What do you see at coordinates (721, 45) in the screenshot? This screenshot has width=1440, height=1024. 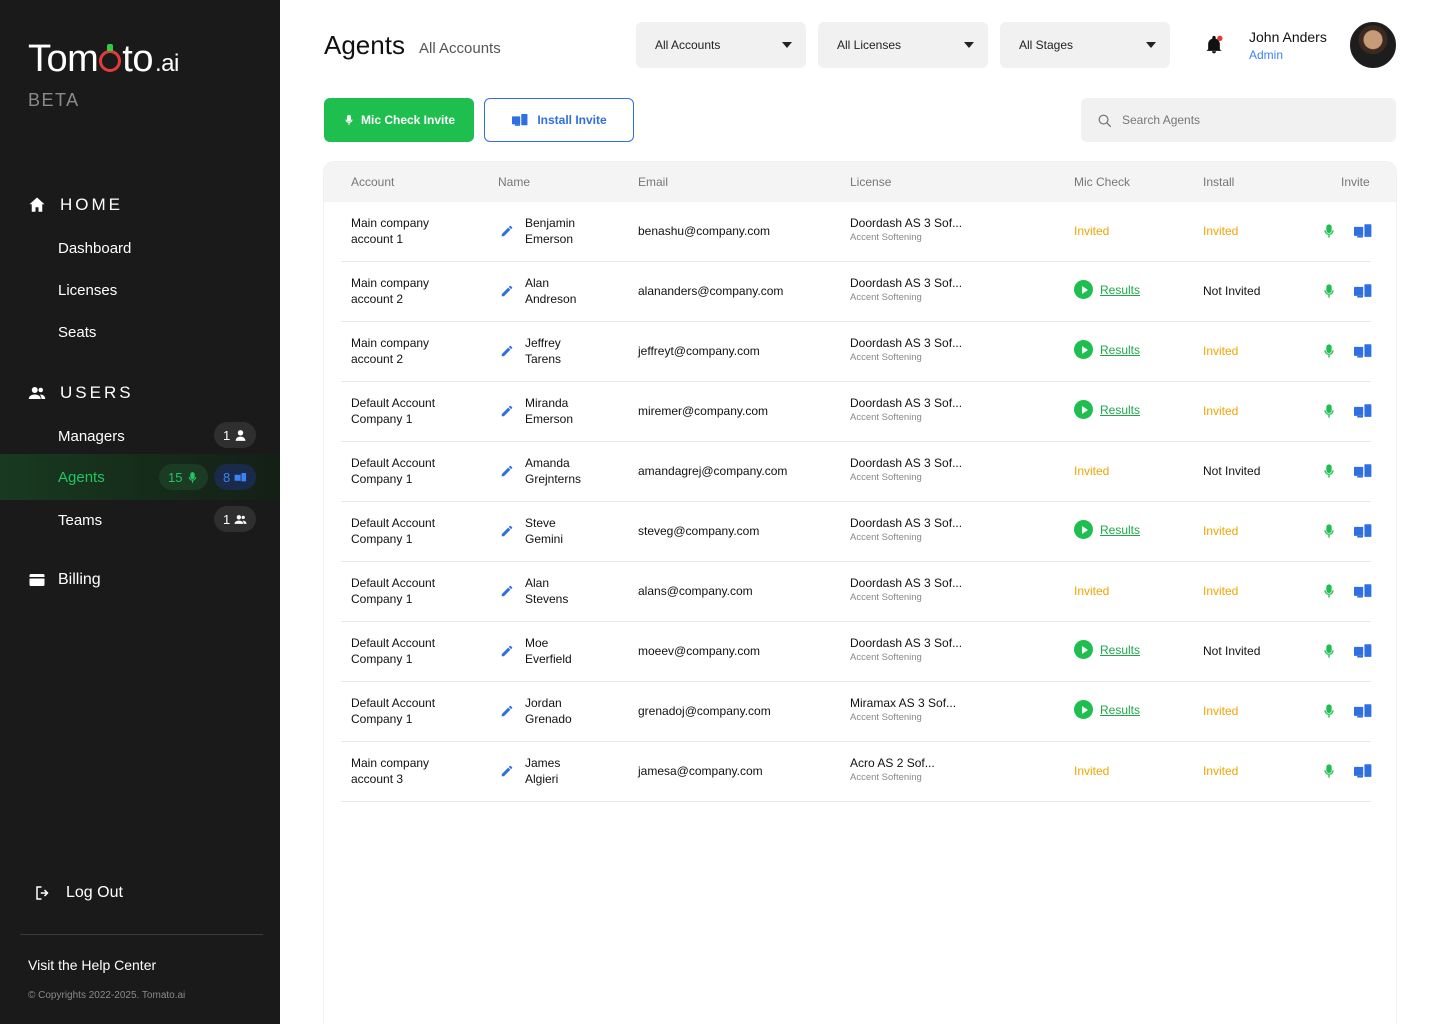 I see `accounts-filter-dropdown: All Accounts` at bounding box center [721, 45].